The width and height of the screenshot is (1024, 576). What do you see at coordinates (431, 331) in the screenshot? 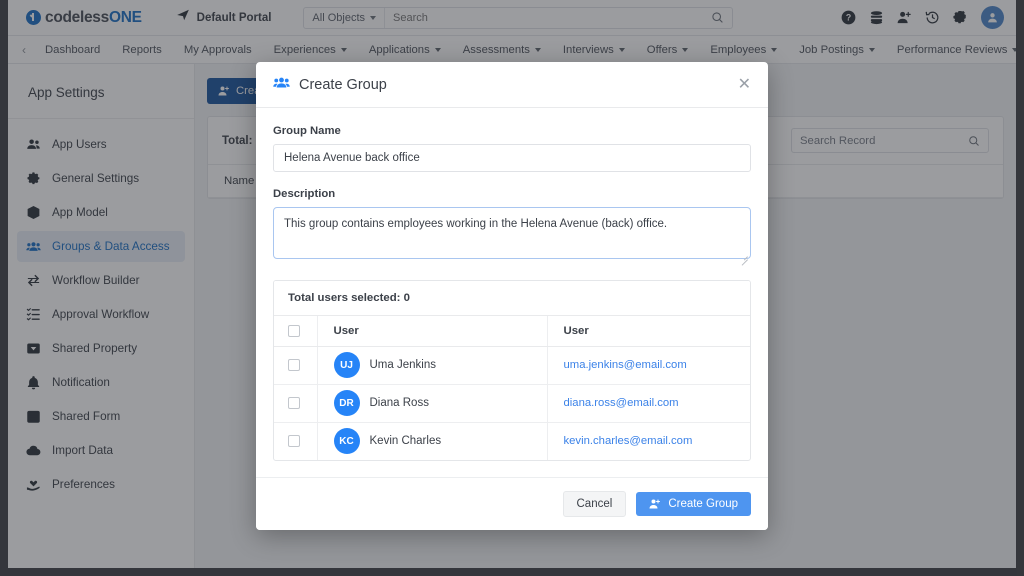
I see `users-column-name: User` at bounding box center [431, 331].